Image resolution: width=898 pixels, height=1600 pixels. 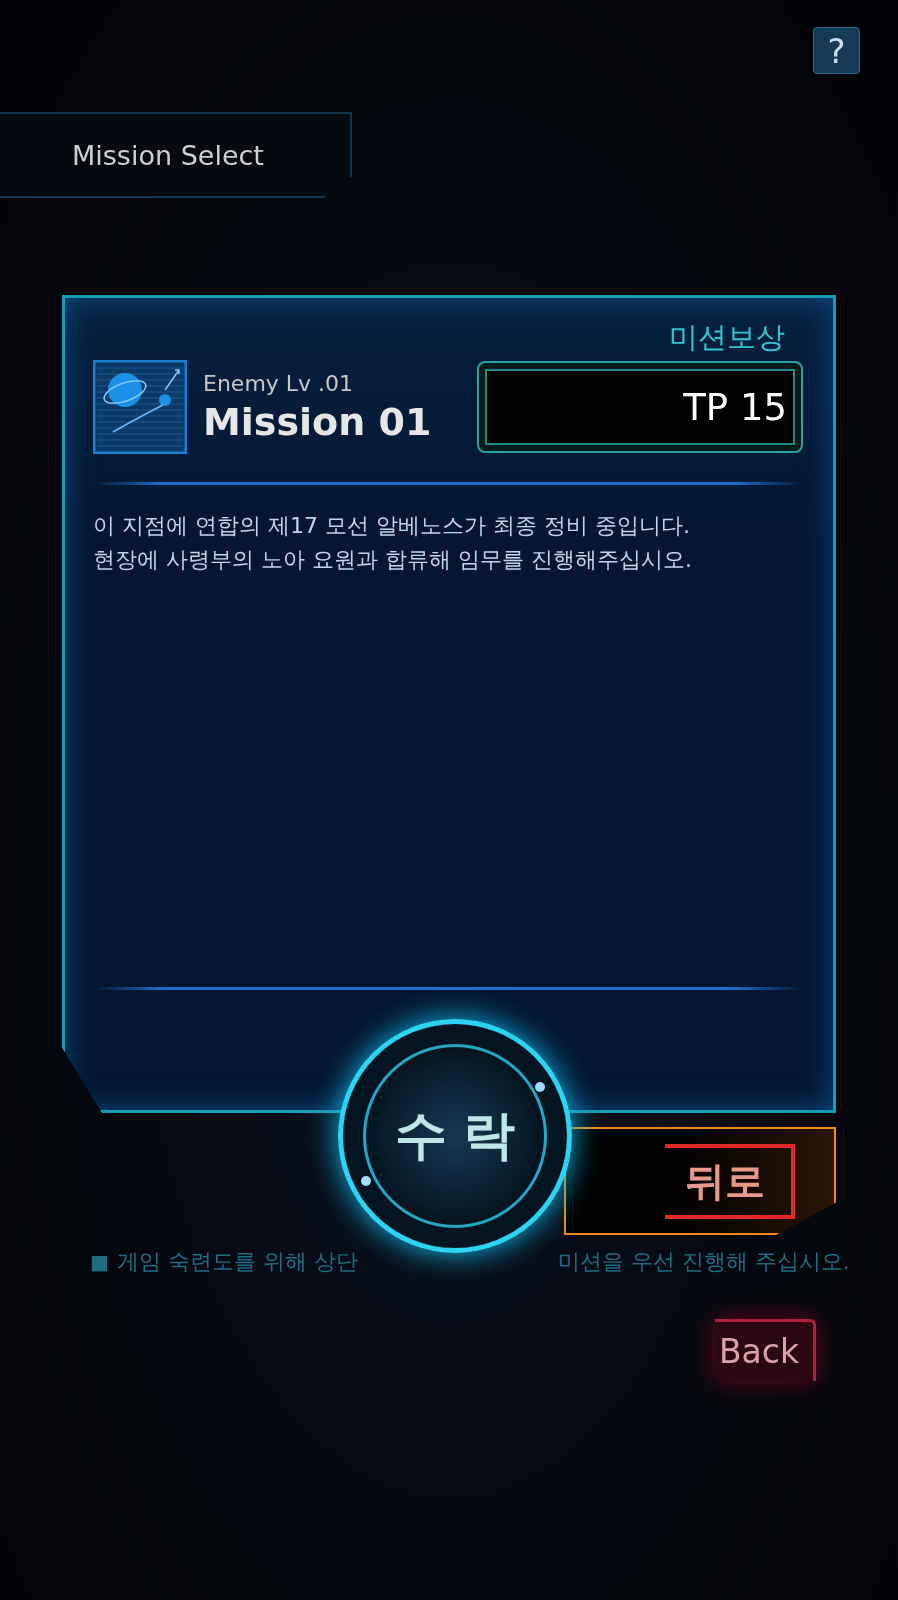 What do you see at coordinates (765, 1350) in the screenshot?
I see `back-link-button: Back` at bounding box center [765, 1350].